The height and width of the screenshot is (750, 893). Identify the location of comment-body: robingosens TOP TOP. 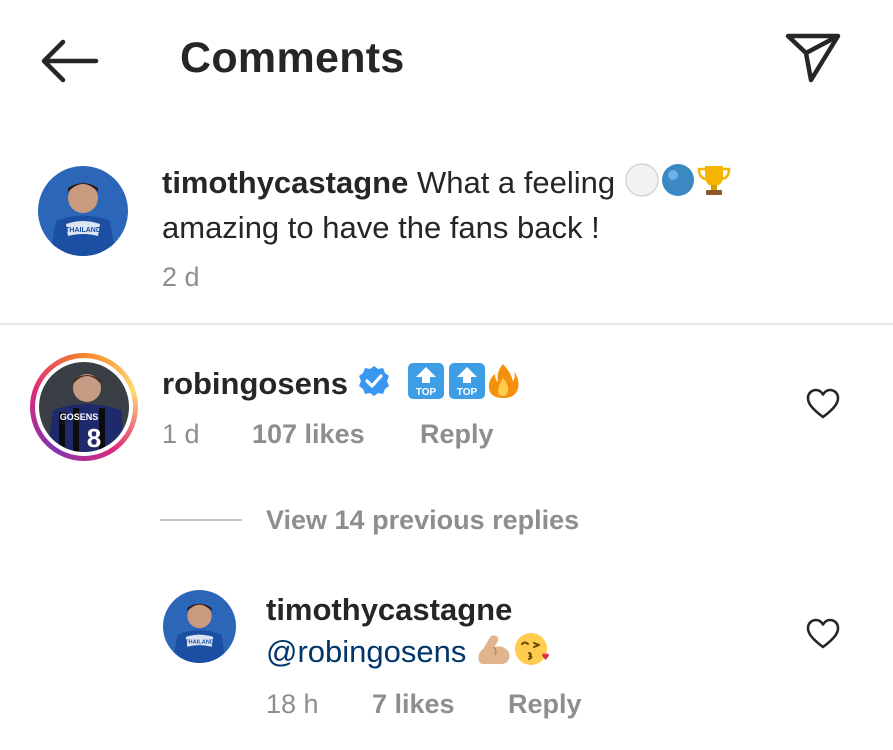
(462, 386).